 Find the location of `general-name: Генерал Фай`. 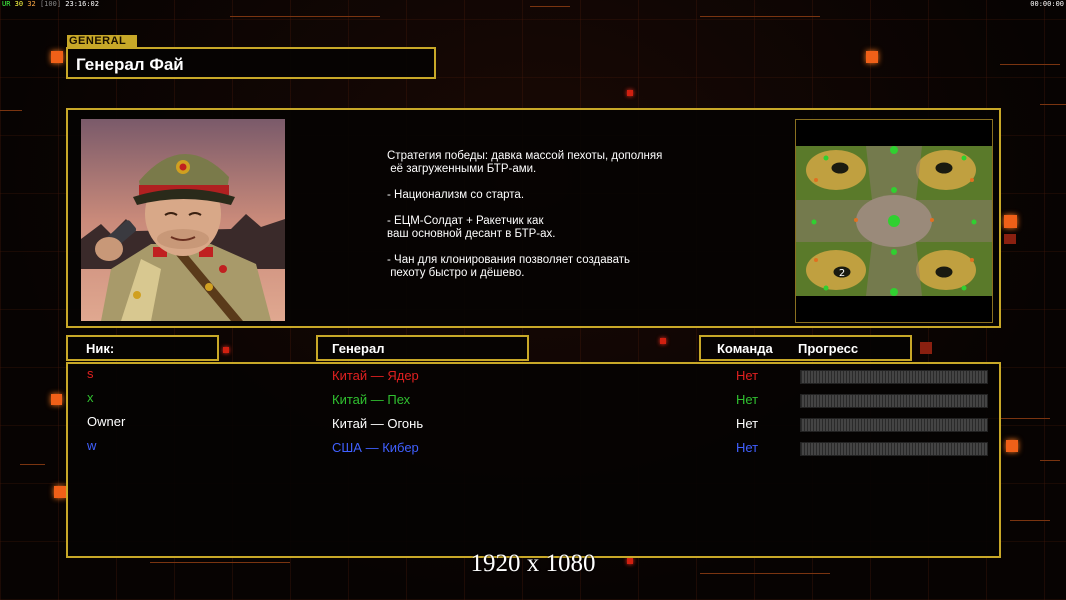

general-name: Генерал Фай is located at coordinates (130, 64).